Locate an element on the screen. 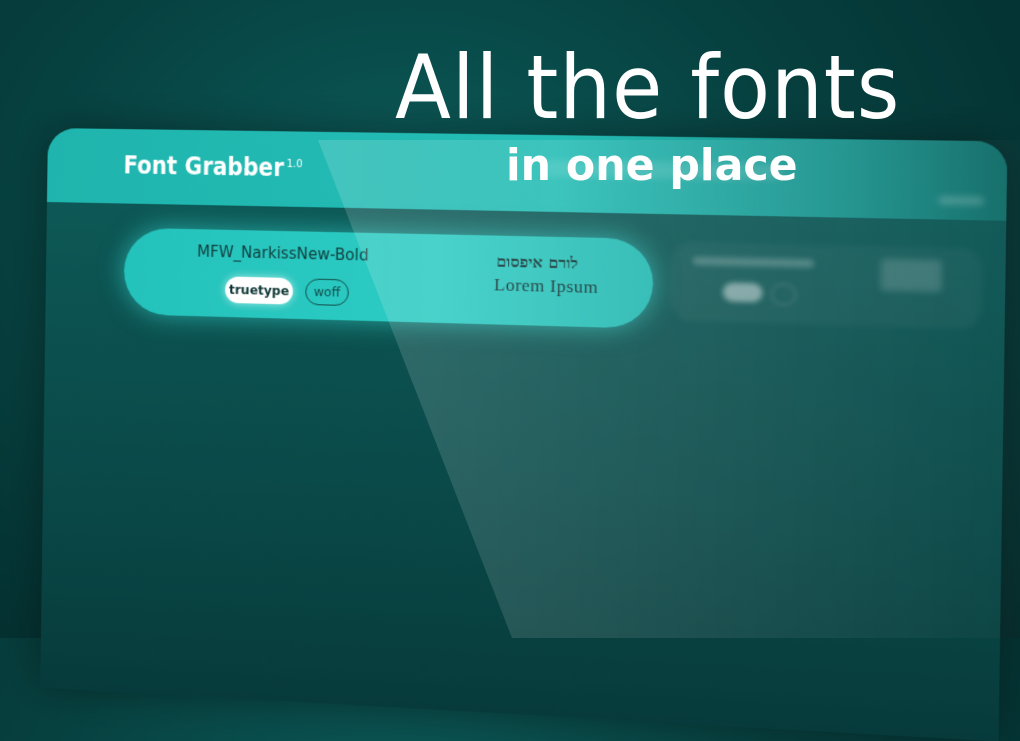  font-preview-blurred is located at coordinates (911, 275).